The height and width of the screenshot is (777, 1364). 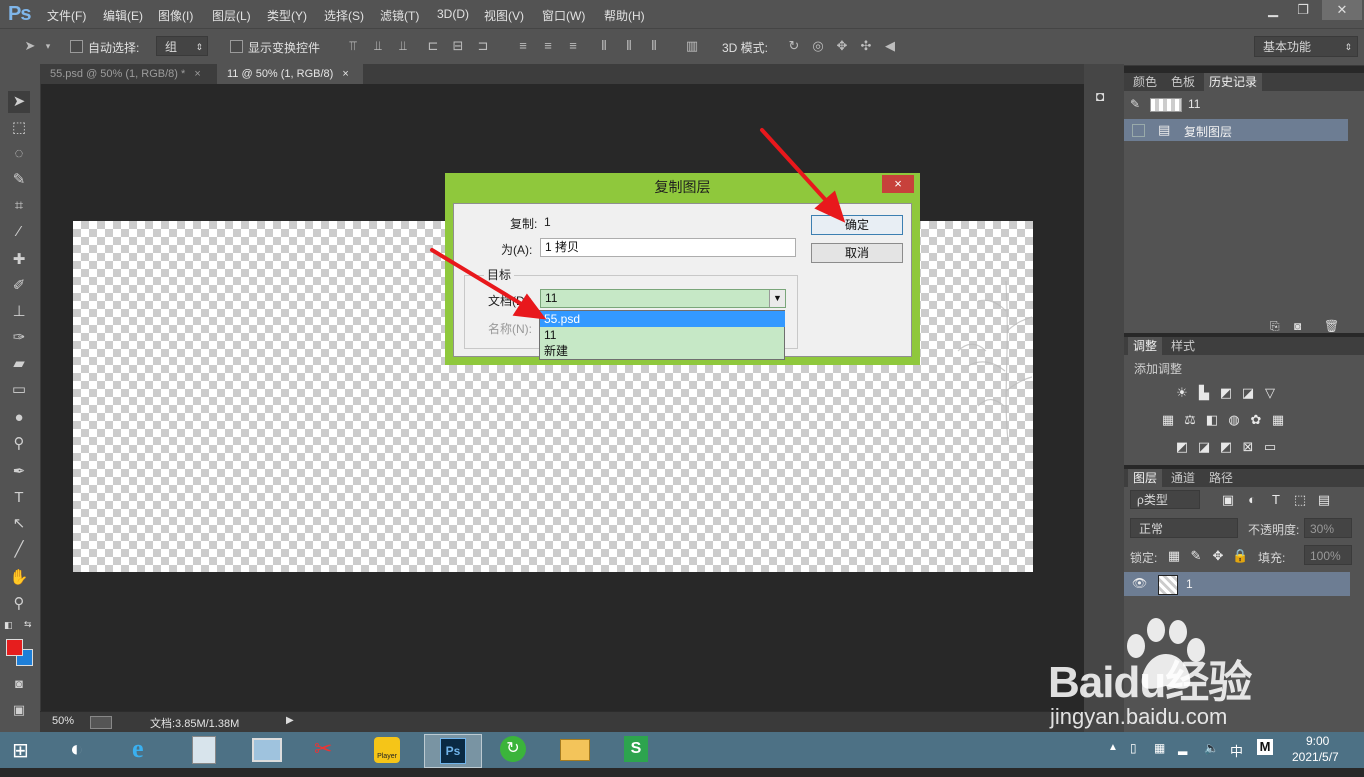 What do you see at coordinates (638, 224) in the screenshot?
I see `annotation-arrows` at bounding box center [638, 224].